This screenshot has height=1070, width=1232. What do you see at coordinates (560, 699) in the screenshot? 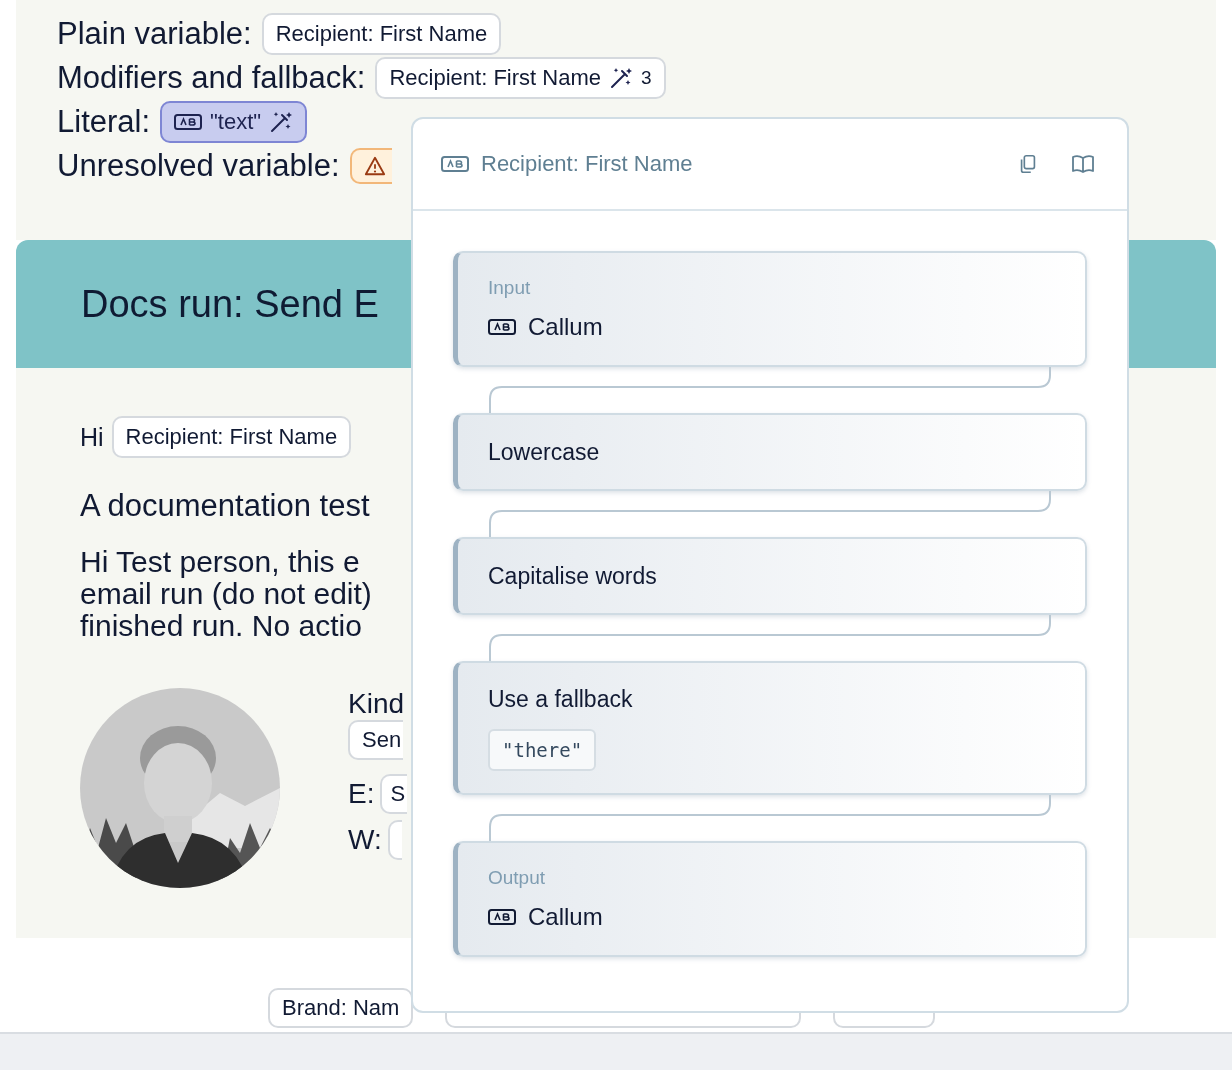
I see `step-label: Use a fallback` at bounding box center [560, 699].